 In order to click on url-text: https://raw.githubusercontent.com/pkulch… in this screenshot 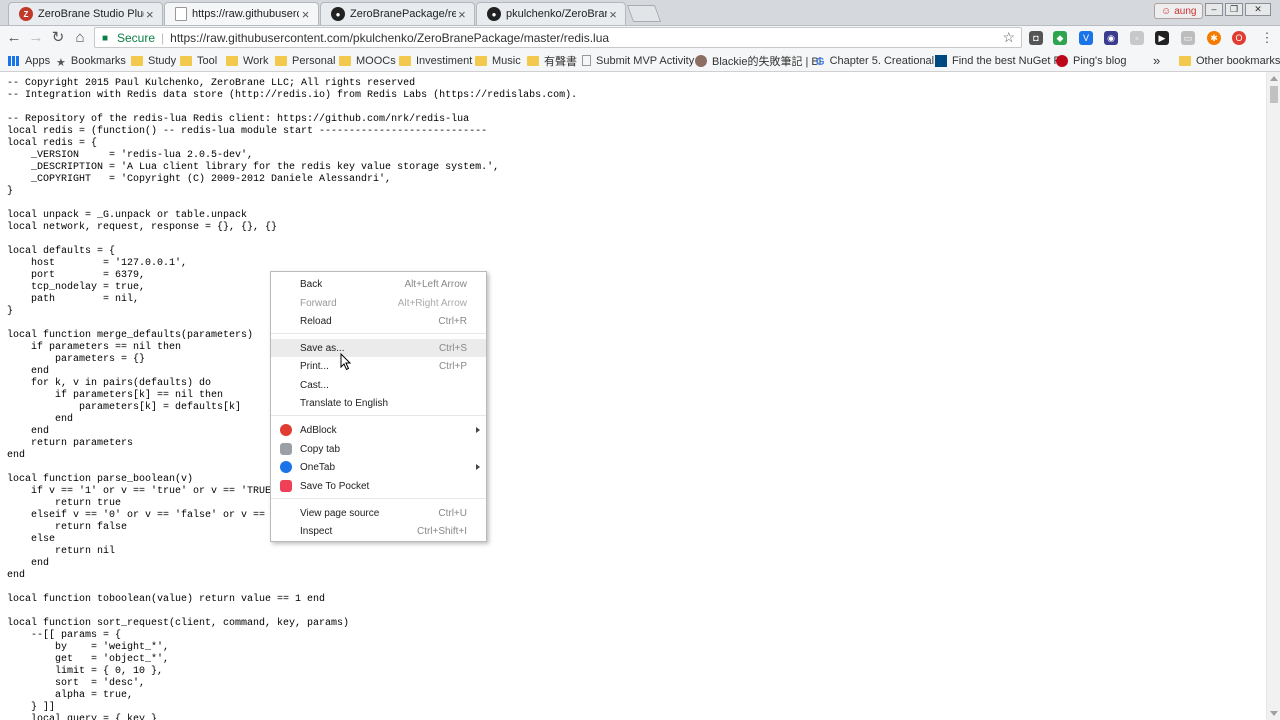, I will do `click(389, 38)`.